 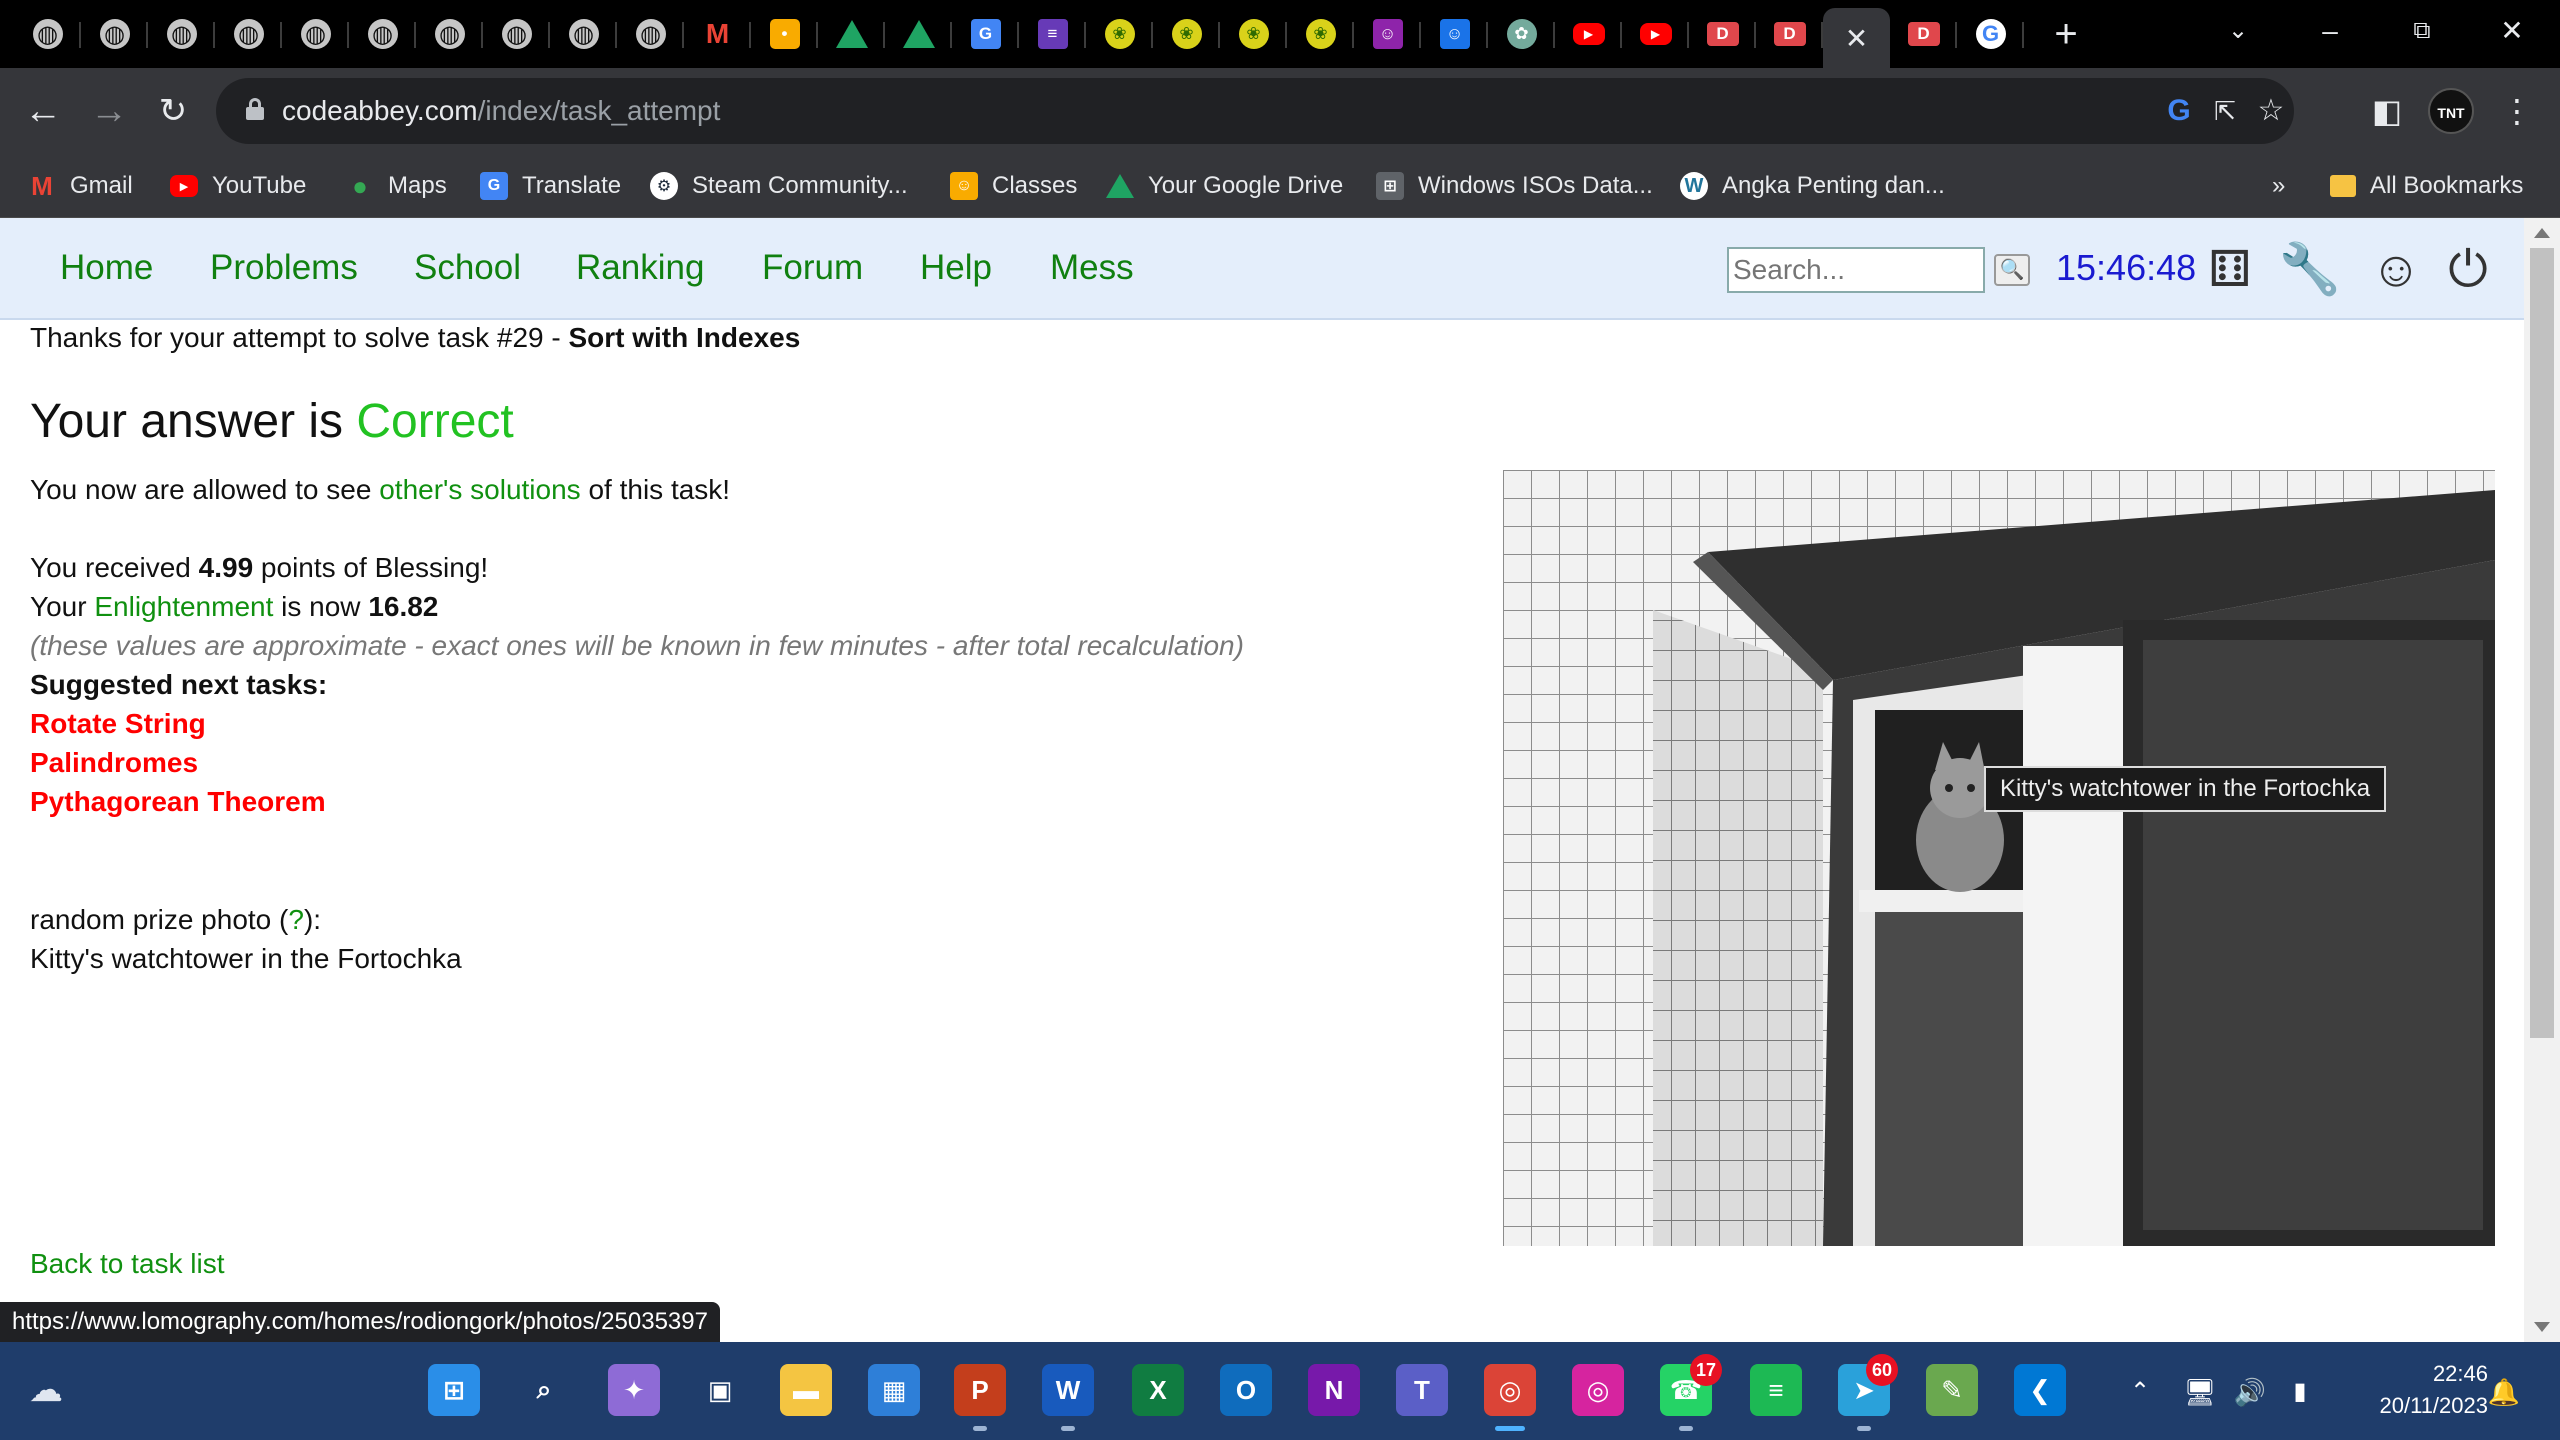 What do you see at coordinates (2451, 111) in the screenshot?
I see `profile-avatar: TNT` at bounding box center [2451, 111].